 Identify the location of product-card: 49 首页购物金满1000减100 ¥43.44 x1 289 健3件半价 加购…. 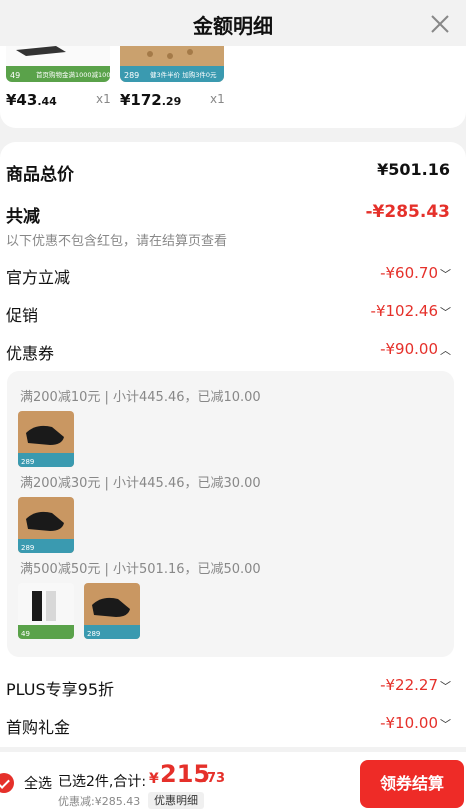
(233, 87).